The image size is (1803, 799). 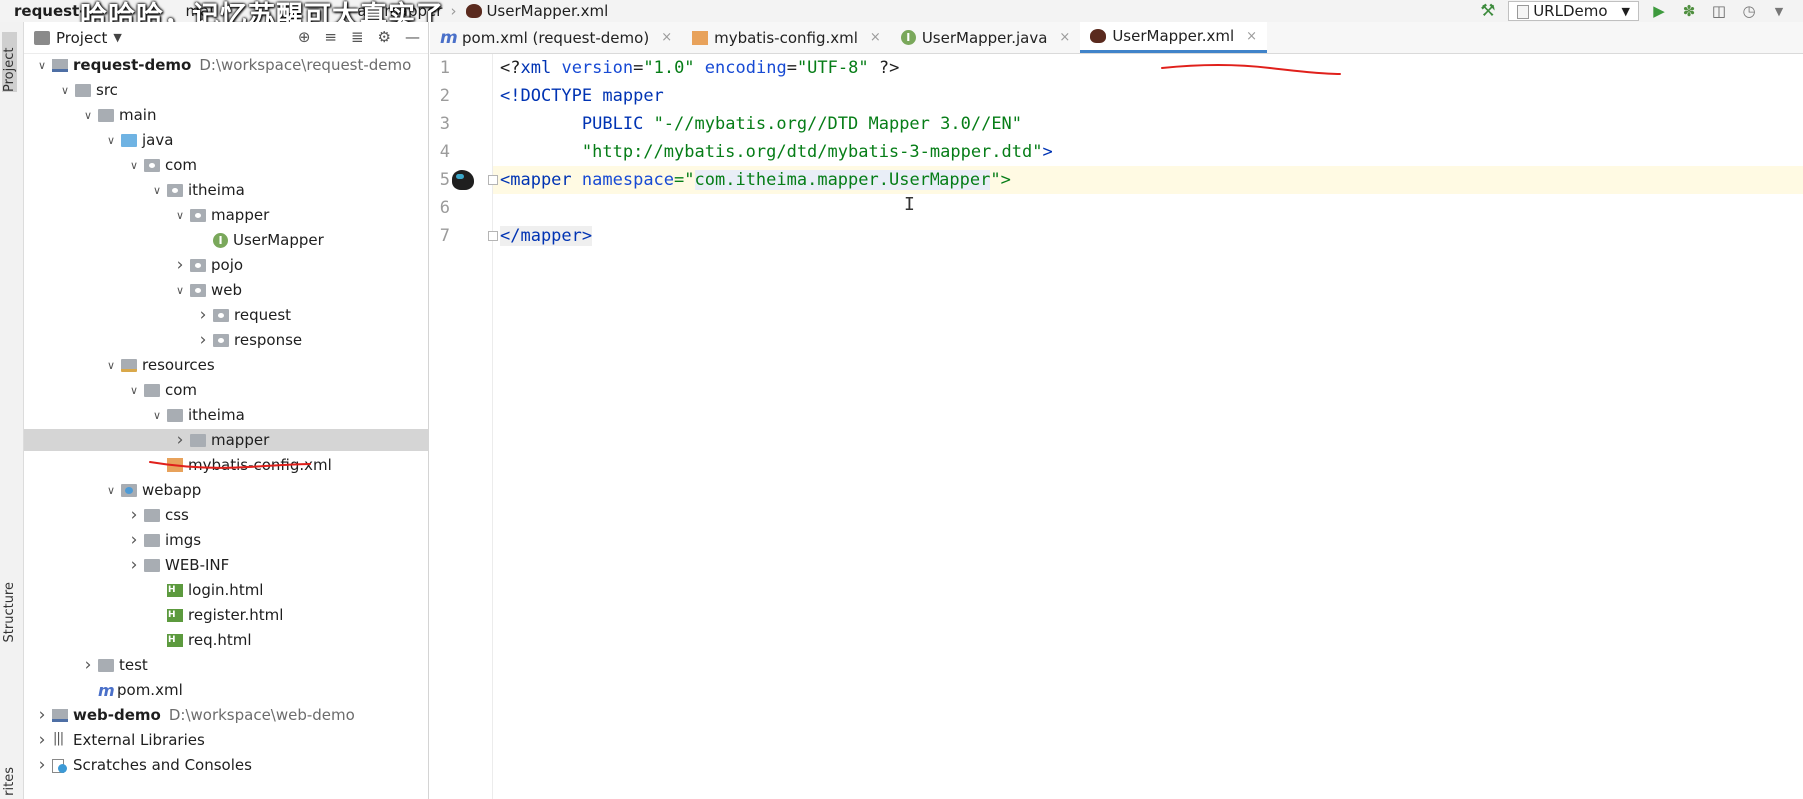 I want to click on line-number: 1, so click(x=444, y=68).